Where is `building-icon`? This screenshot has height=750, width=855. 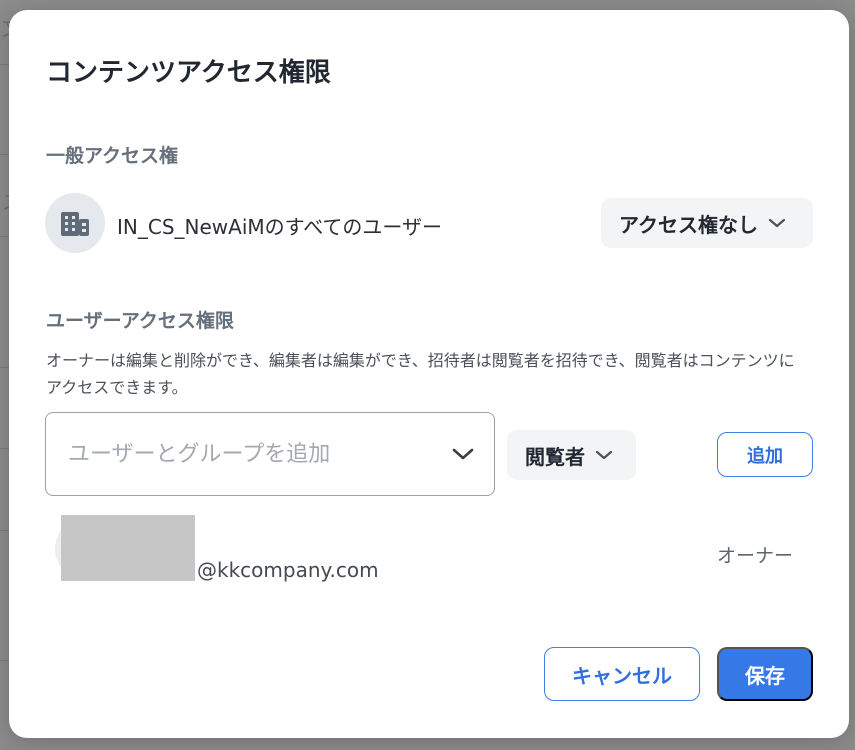 building-icon is located at coordinates (75, 223).